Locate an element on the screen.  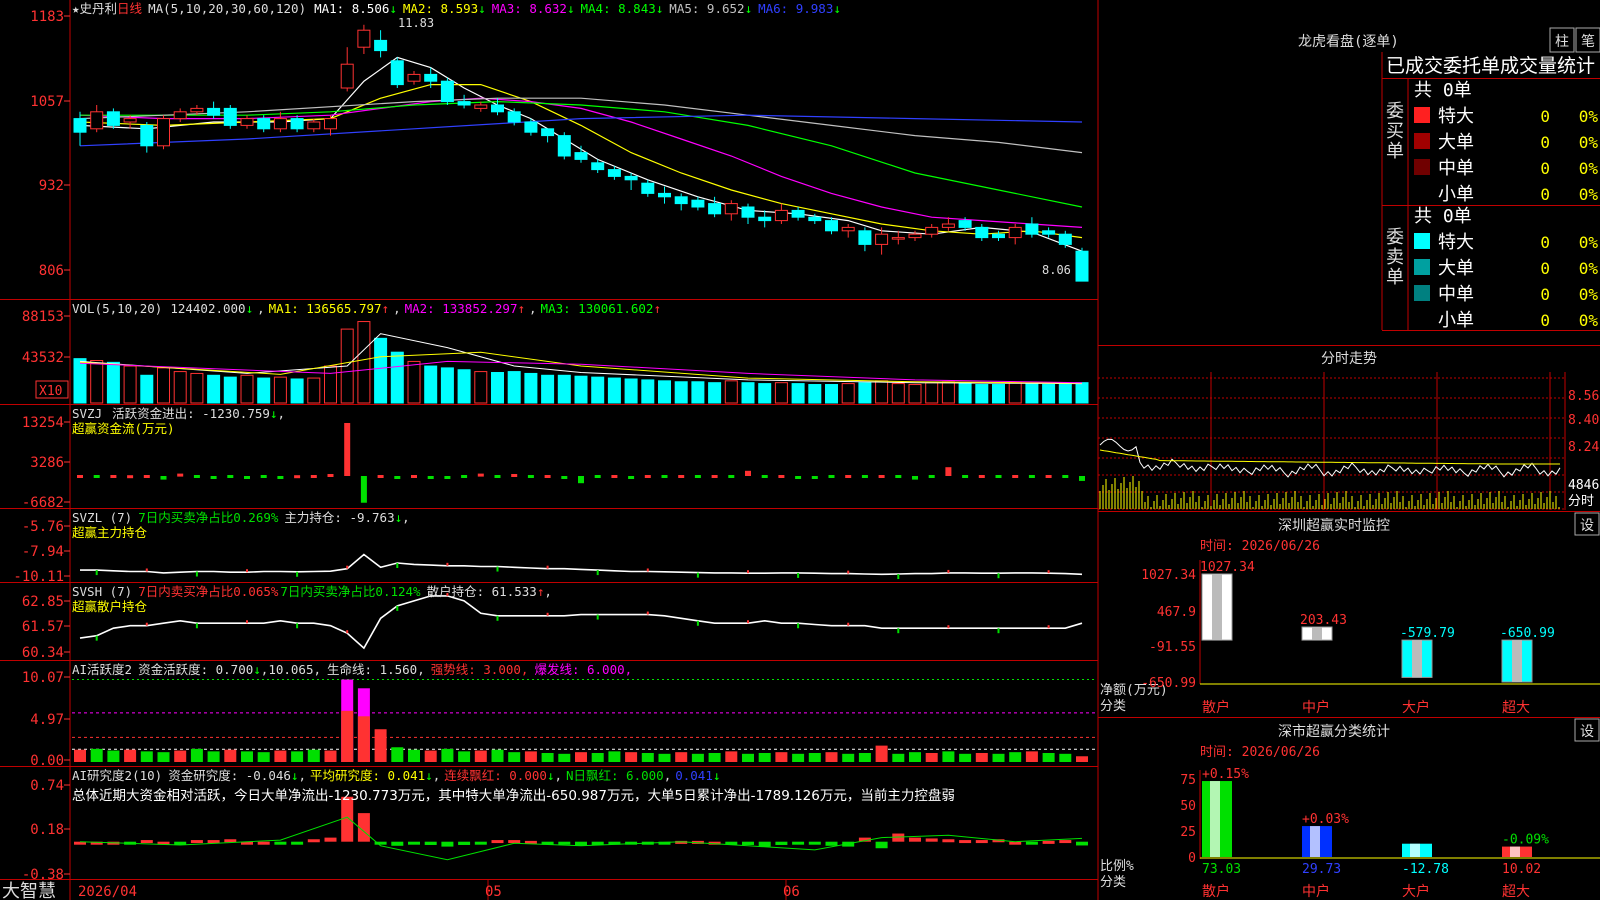
svzj-panel is located at coordinates (581, 462).